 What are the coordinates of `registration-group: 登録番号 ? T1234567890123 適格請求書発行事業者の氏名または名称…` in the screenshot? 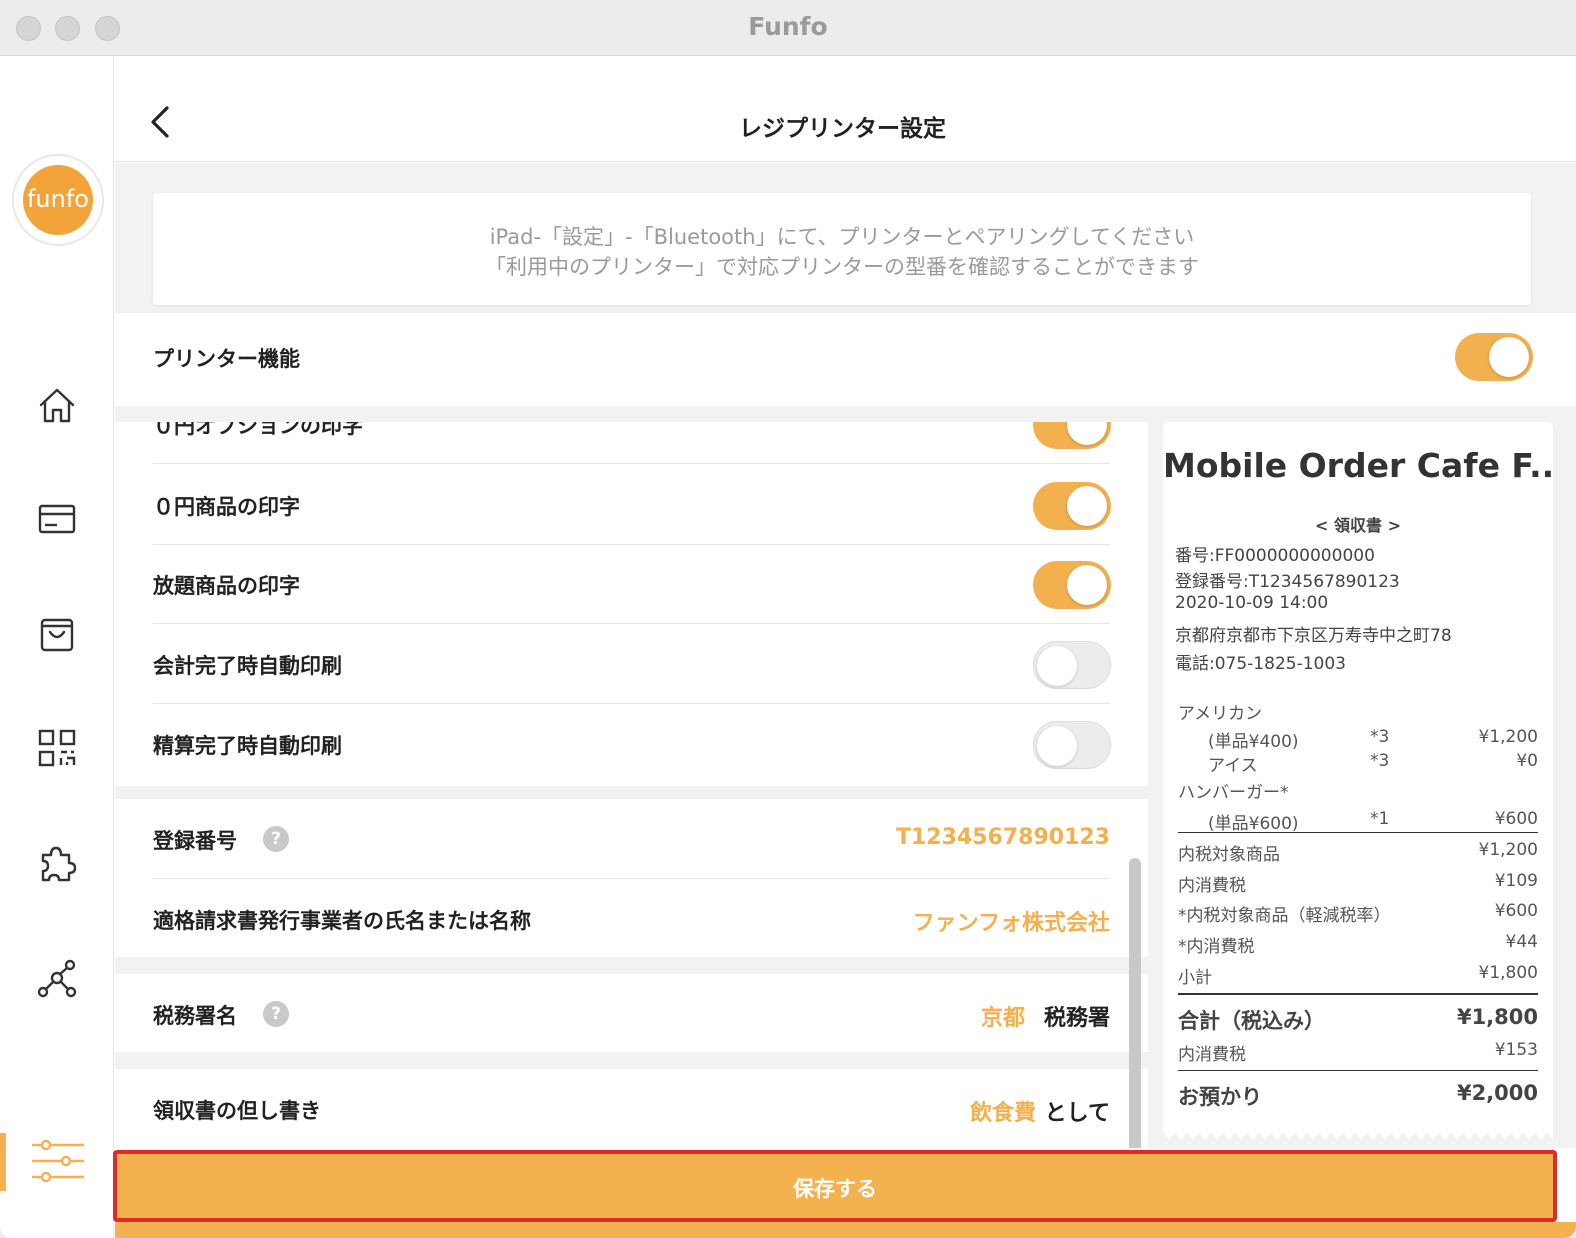 It's located at (631, 878).